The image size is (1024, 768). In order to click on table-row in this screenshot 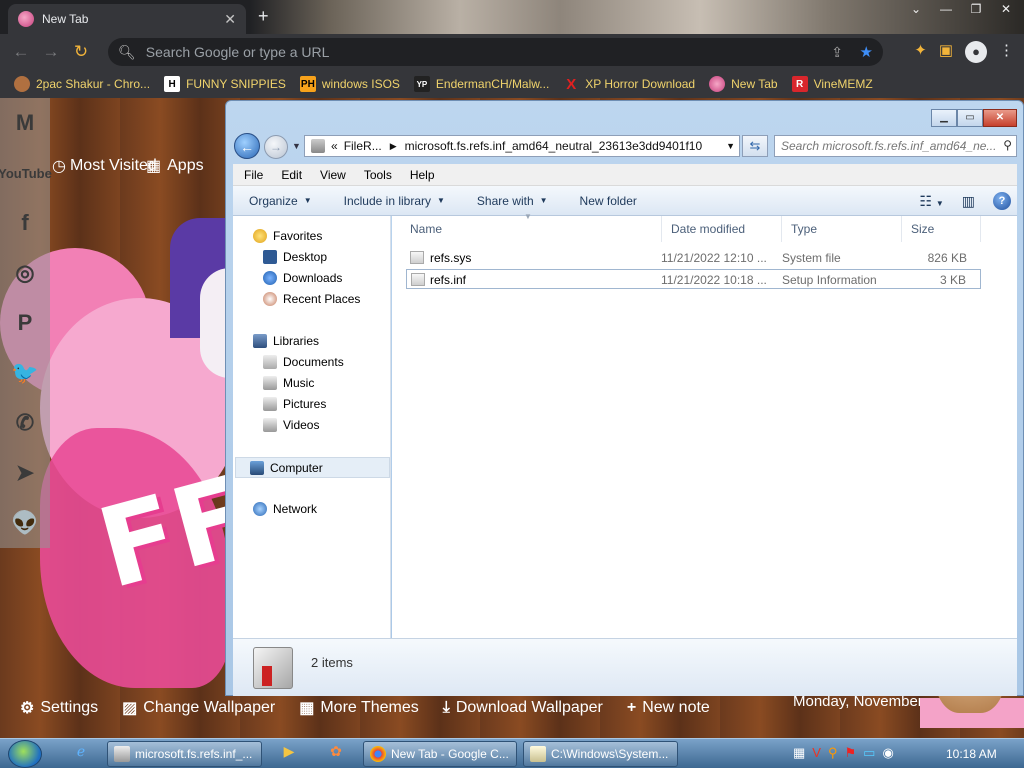, I will do `click(693, 358)`.